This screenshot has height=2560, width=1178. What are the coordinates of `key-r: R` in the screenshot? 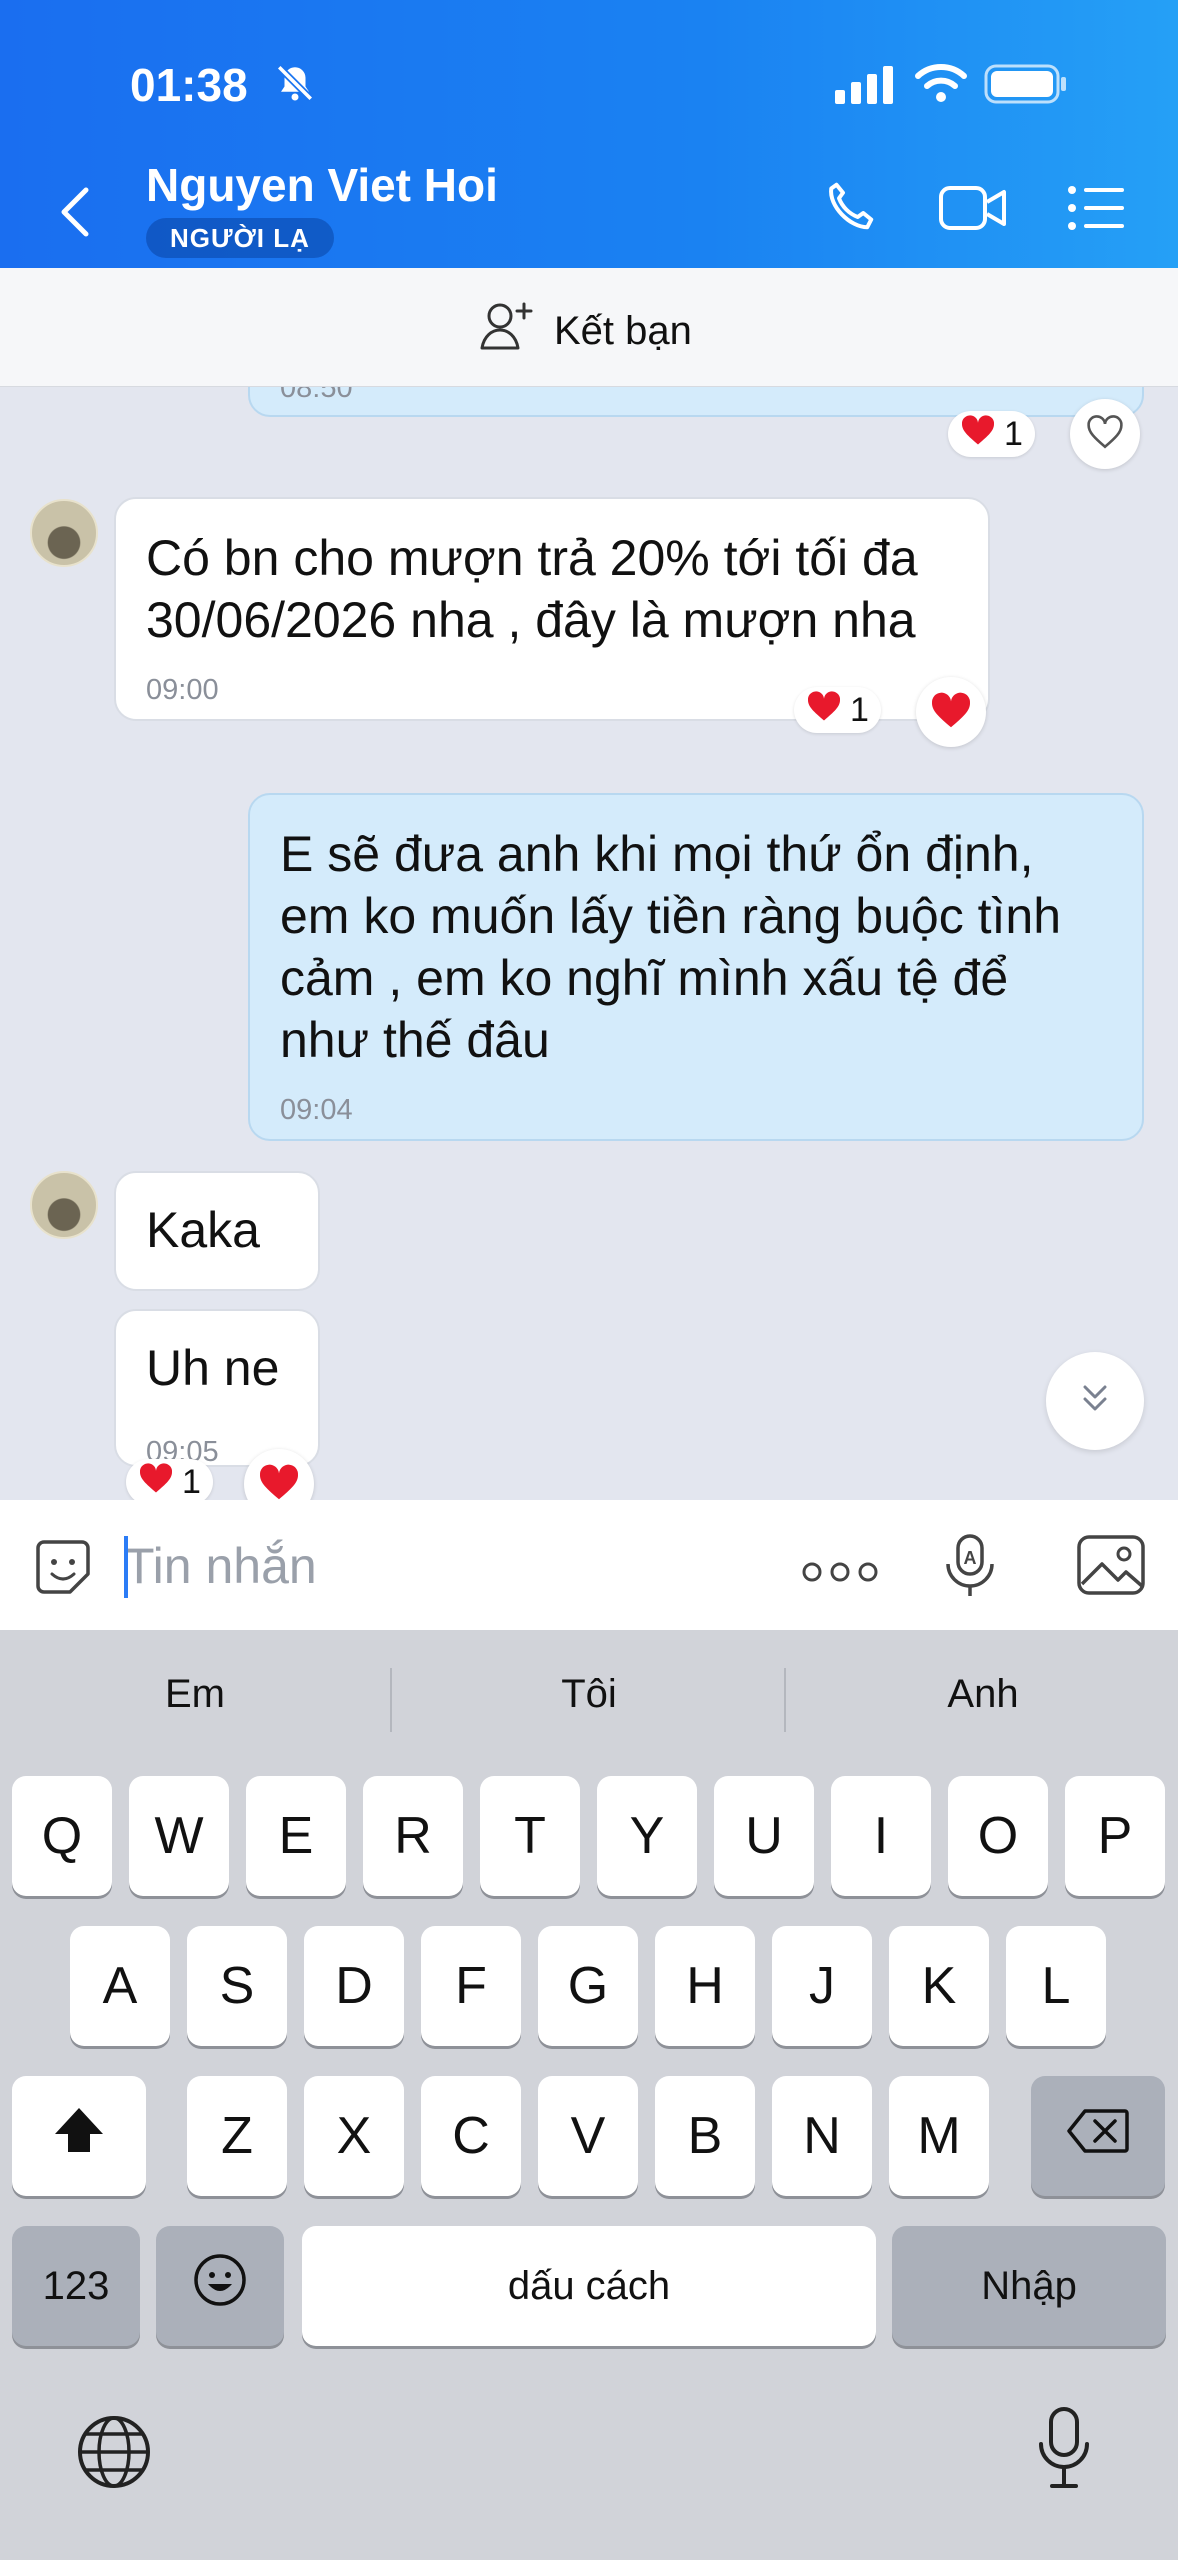 It's located at (413, 1836).